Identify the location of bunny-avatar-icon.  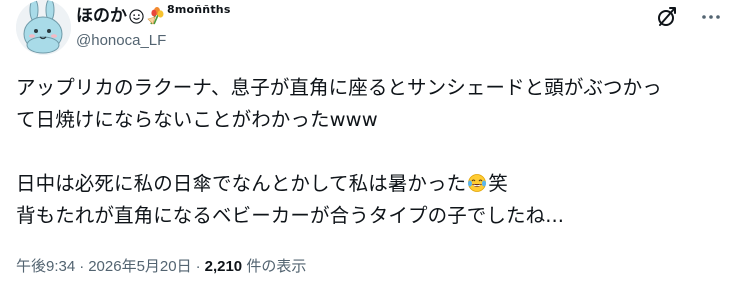
(43, 27).